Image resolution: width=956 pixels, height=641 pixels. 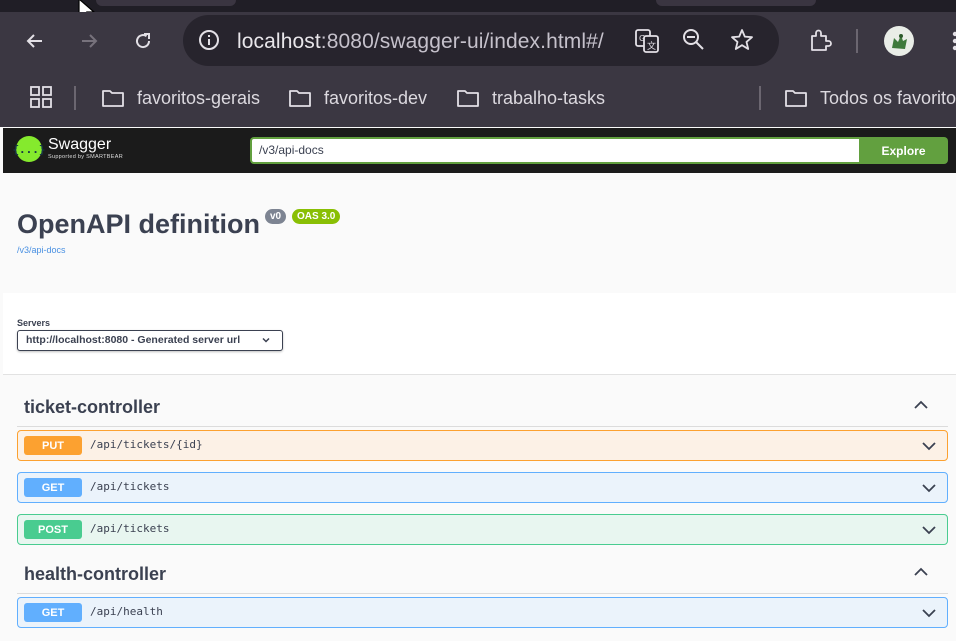 What do you see at coordinates (34, 323) in the screenshot?
I see `servers-label: Servers` at bounding box center [34, 323].